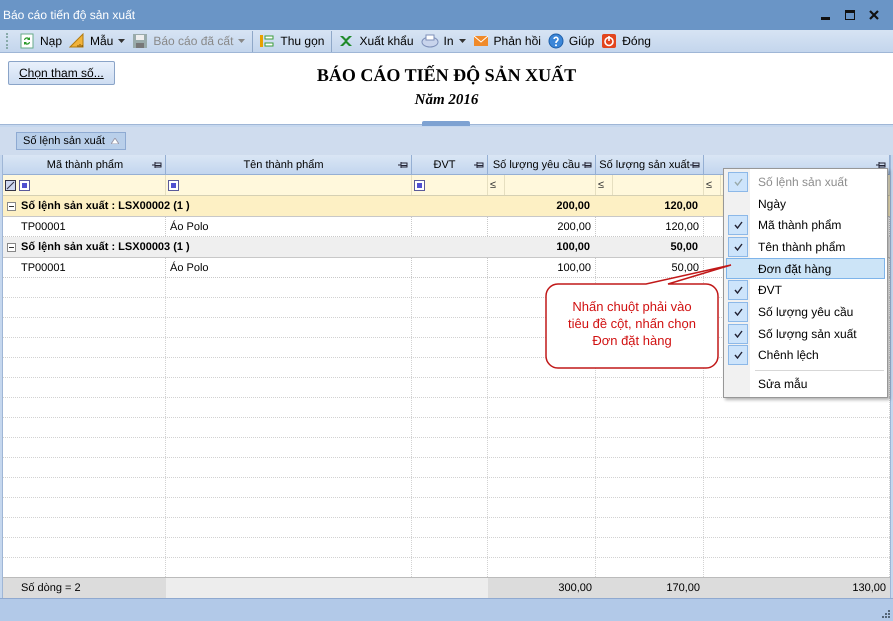 The height and width of the screenshot is (621, 893). Describe the element at coordinates (885, 613) in the screenshot. I see `resize-grip-icon` at that location.